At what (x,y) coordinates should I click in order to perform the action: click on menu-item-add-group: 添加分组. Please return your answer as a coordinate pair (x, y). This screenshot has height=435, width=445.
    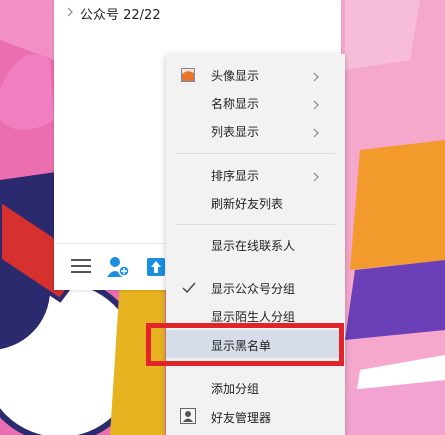
    Looking at the image, I should click on (255, 387).